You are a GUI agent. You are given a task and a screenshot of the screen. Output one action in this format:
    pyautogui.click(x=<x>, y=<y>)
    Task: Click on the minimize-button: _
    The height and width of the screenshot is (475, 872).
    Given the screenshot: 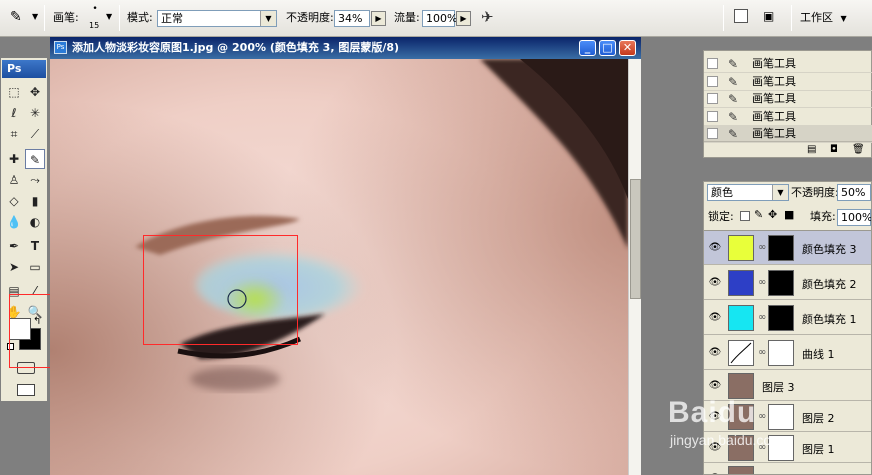 What is the action you would take?
    pyautogui.click(x=587, y=48)
    